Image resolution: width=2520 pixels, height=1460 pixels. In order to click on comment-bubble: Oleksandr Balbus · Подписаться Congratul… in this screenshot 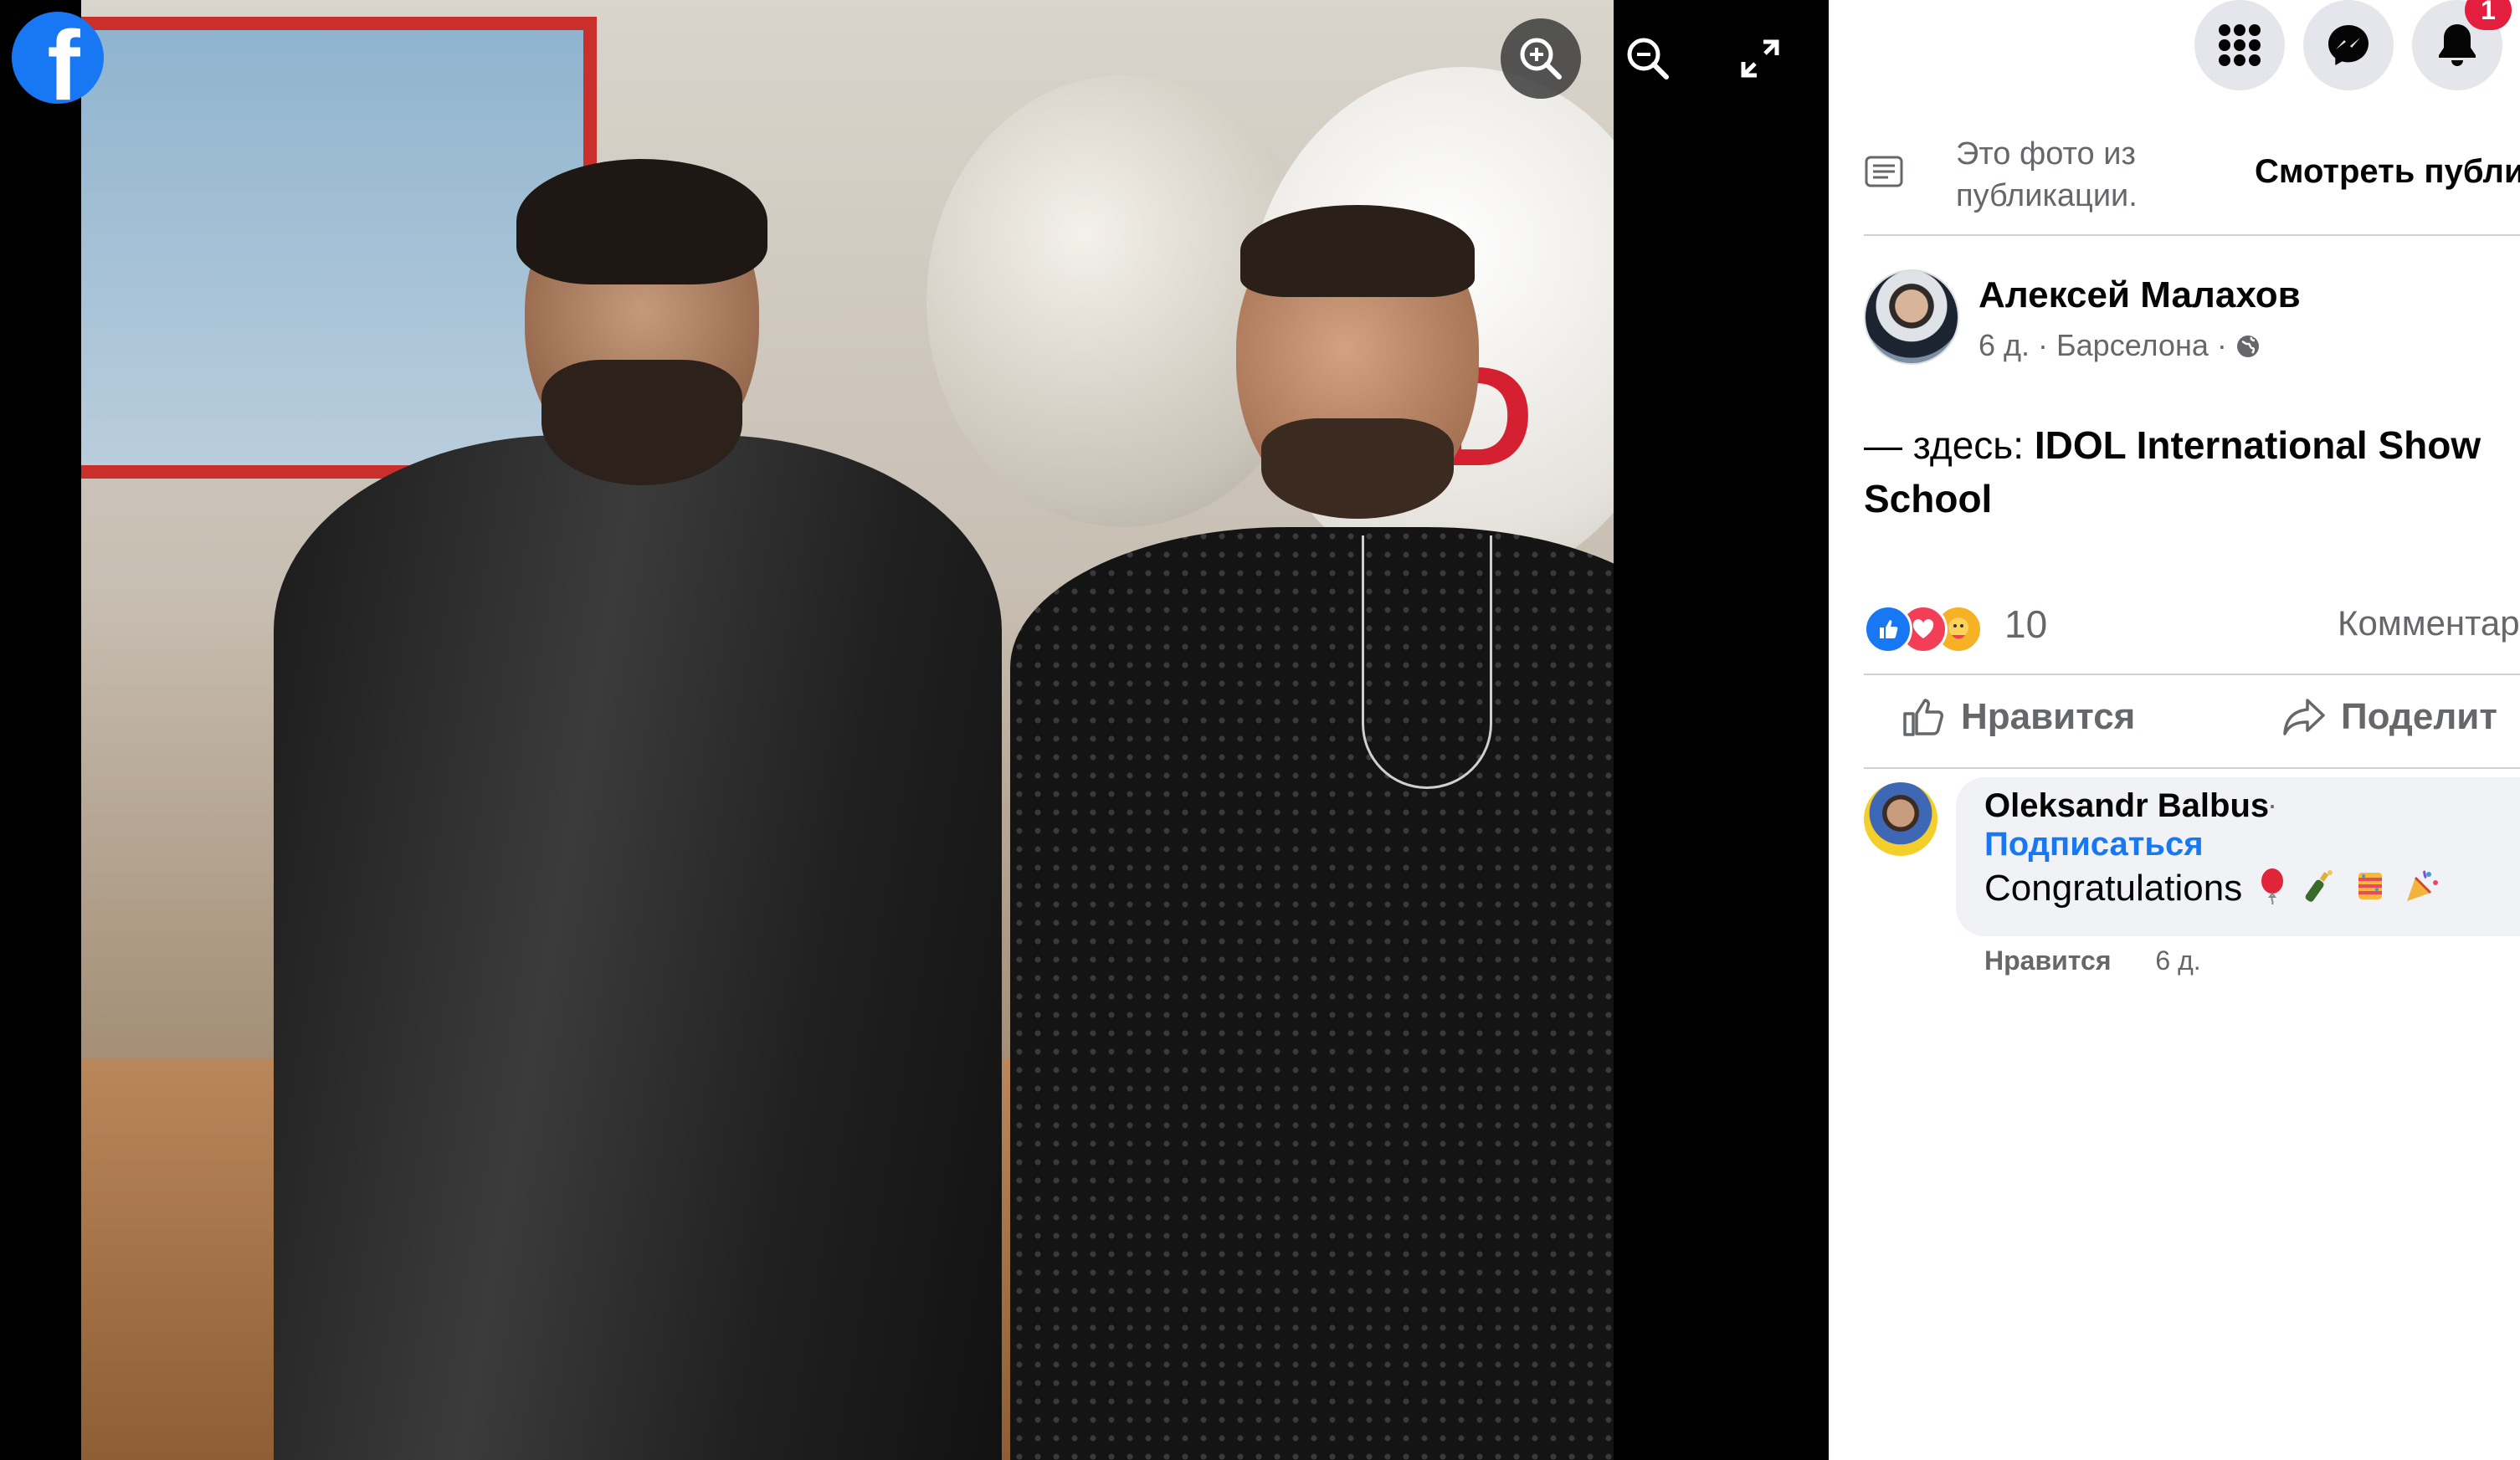, I will do `click(2238, 856)`.